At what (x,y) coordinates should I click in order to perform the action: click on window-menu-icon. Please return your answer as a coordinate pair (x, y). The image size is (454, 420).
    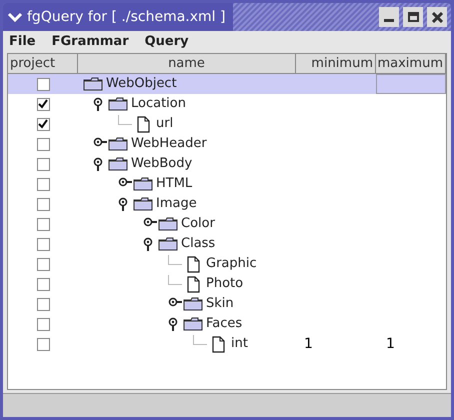
    Looking at the image, I should click on (15, 17).